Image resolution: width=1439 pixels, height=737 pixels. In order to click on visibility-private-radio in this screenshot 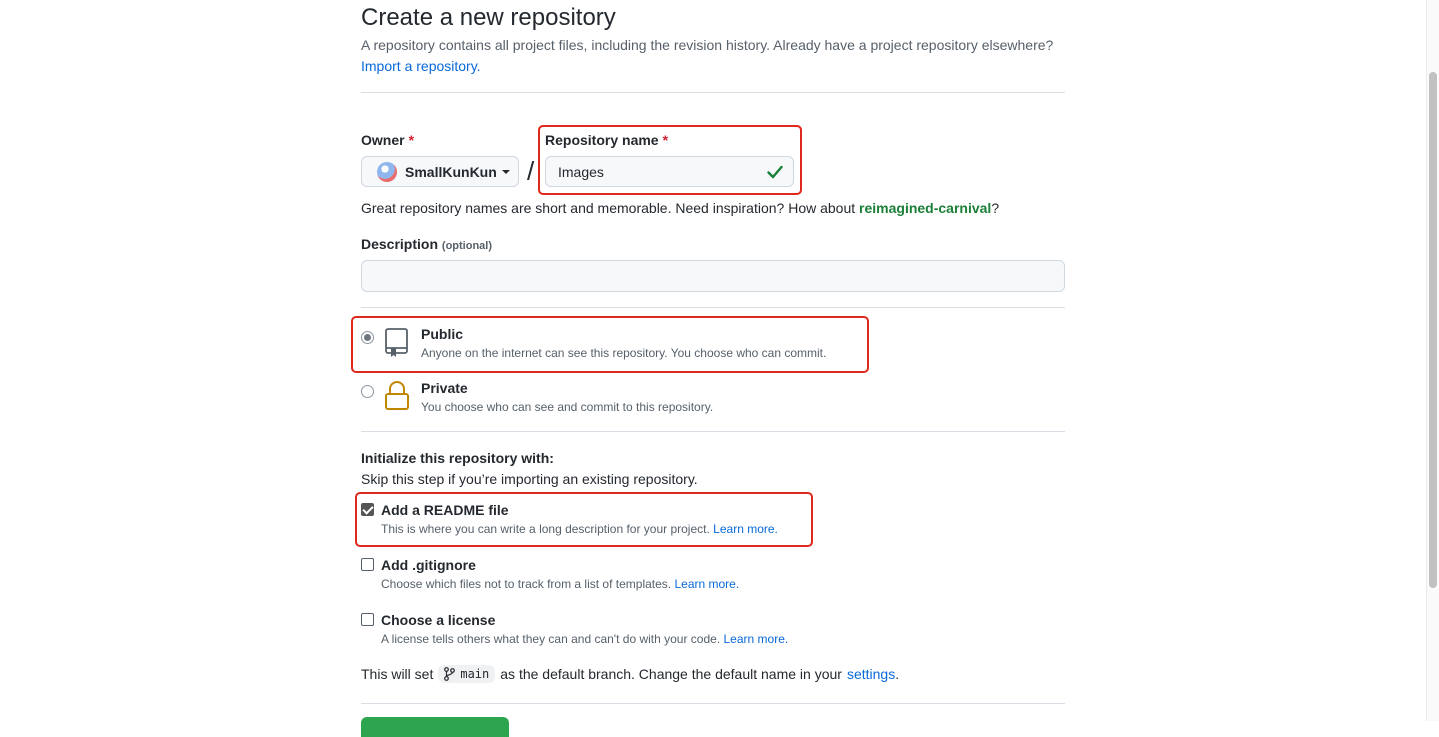, I will do `click(367, 391)`.